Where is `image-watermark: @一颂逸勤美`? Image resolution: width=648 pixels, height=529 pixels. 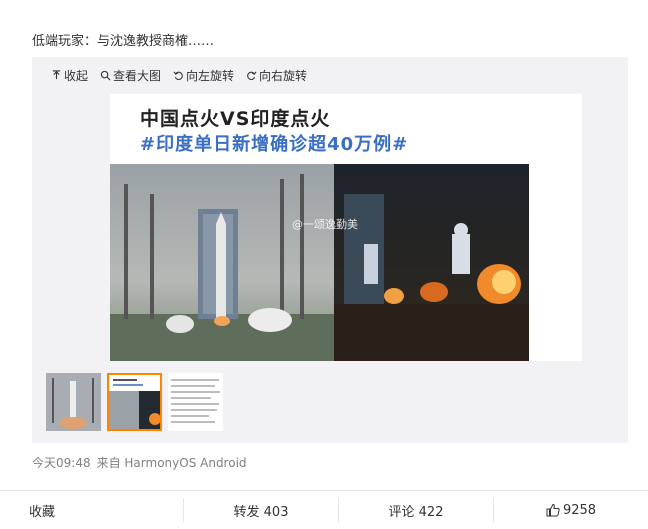 image-watermark: @一颂逸勤美 is located at coordinates (325, 224).